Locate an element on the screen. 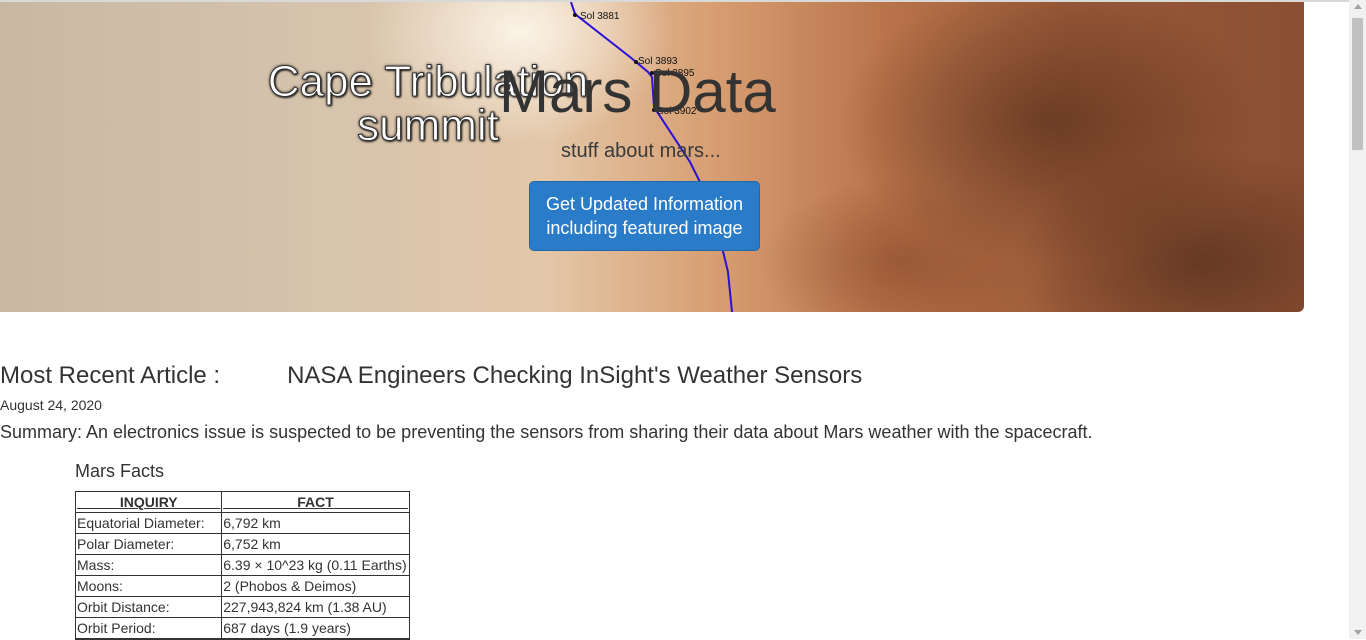 The height and width of the screenshot is (640, 1366). table-cell: 687 days (1.9 years) is located at coordinates (315, 628).